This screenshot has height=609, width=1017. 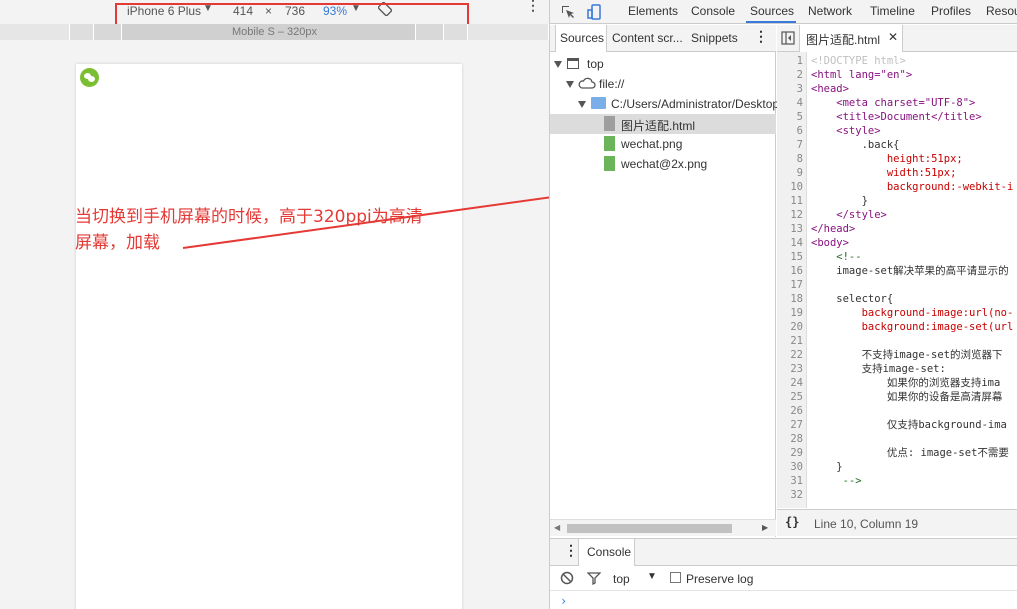 What do you see at coordinates (790, 397) in the screenshot?
I see `line-number: 25` at bounding box center [790, 397].